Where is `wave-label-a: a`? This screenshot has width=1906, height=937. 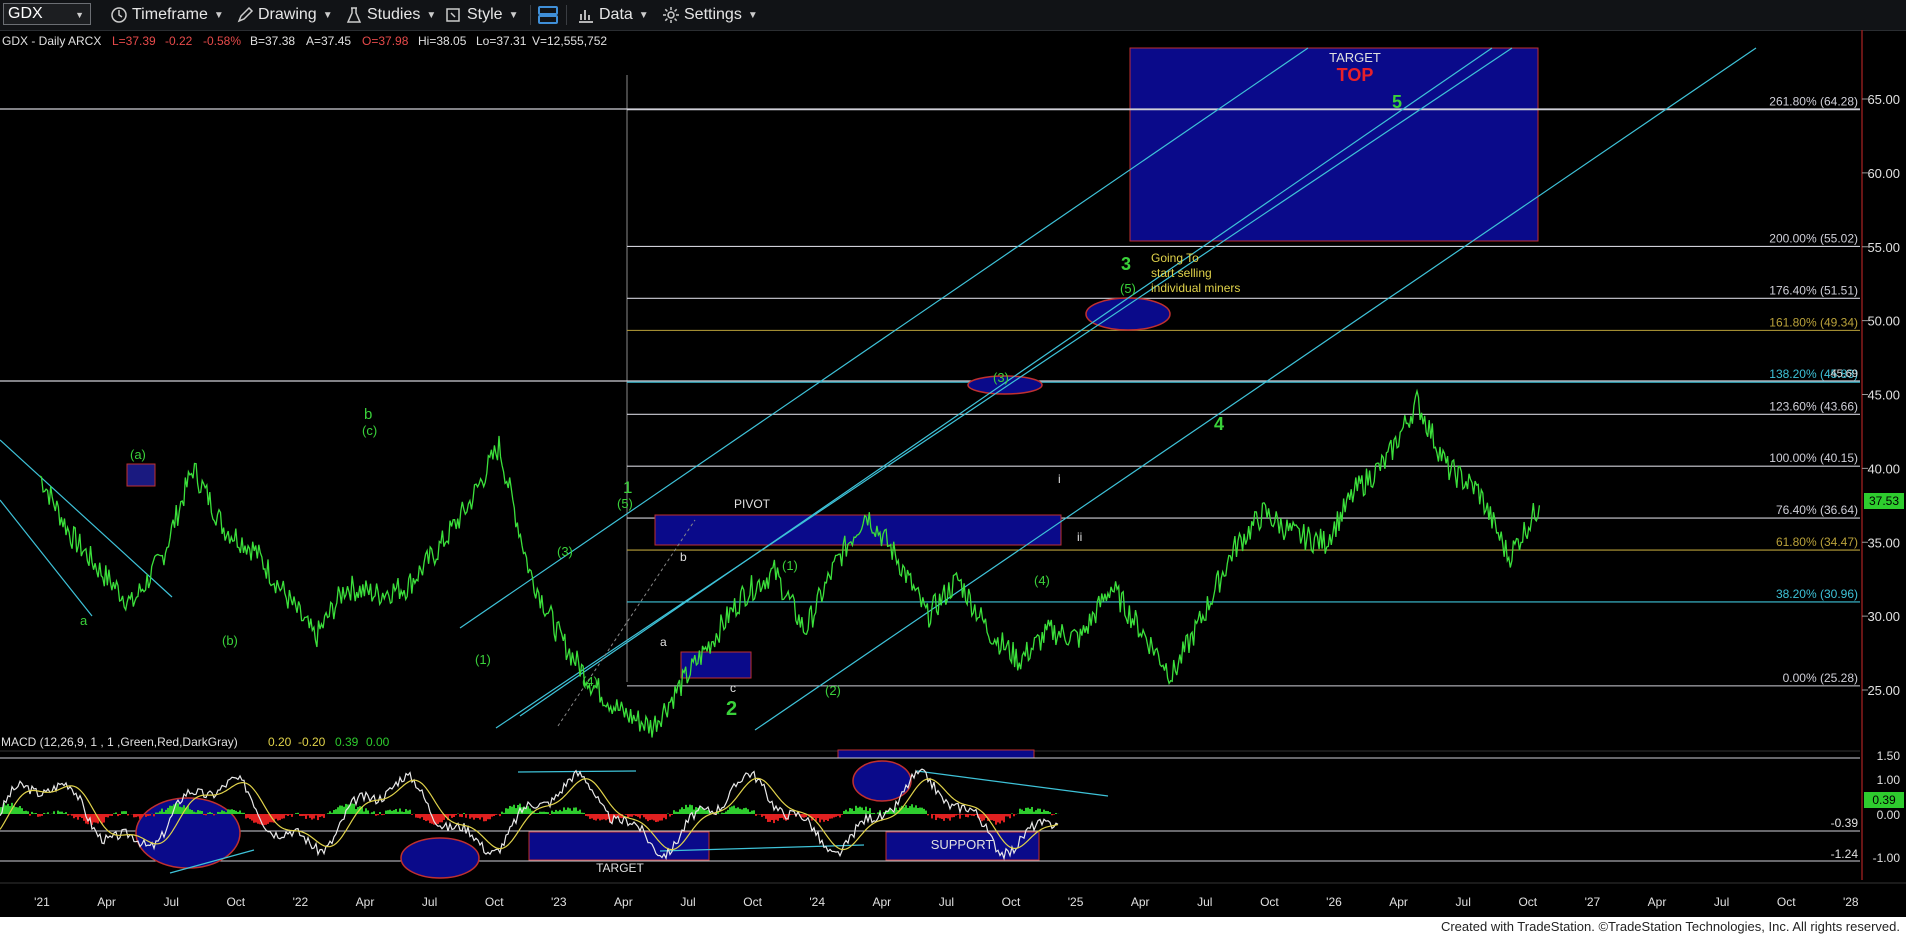 wave-label-a: a is located at coordinates (84, 620).